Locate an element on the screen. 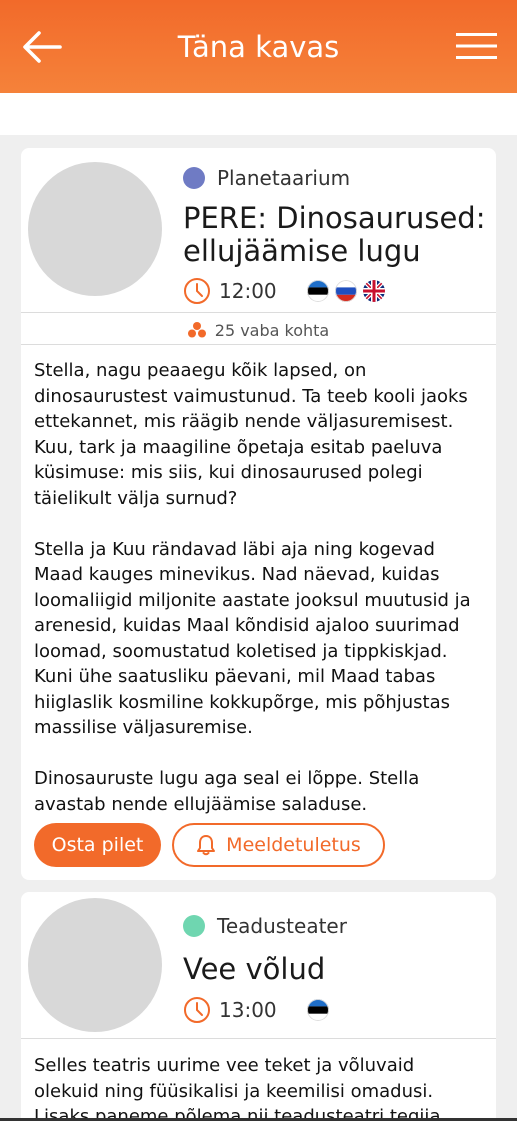 The width and height of the screenshot is (517, 1121). category-label: Teadusteater is located at coordinates (282, 926).